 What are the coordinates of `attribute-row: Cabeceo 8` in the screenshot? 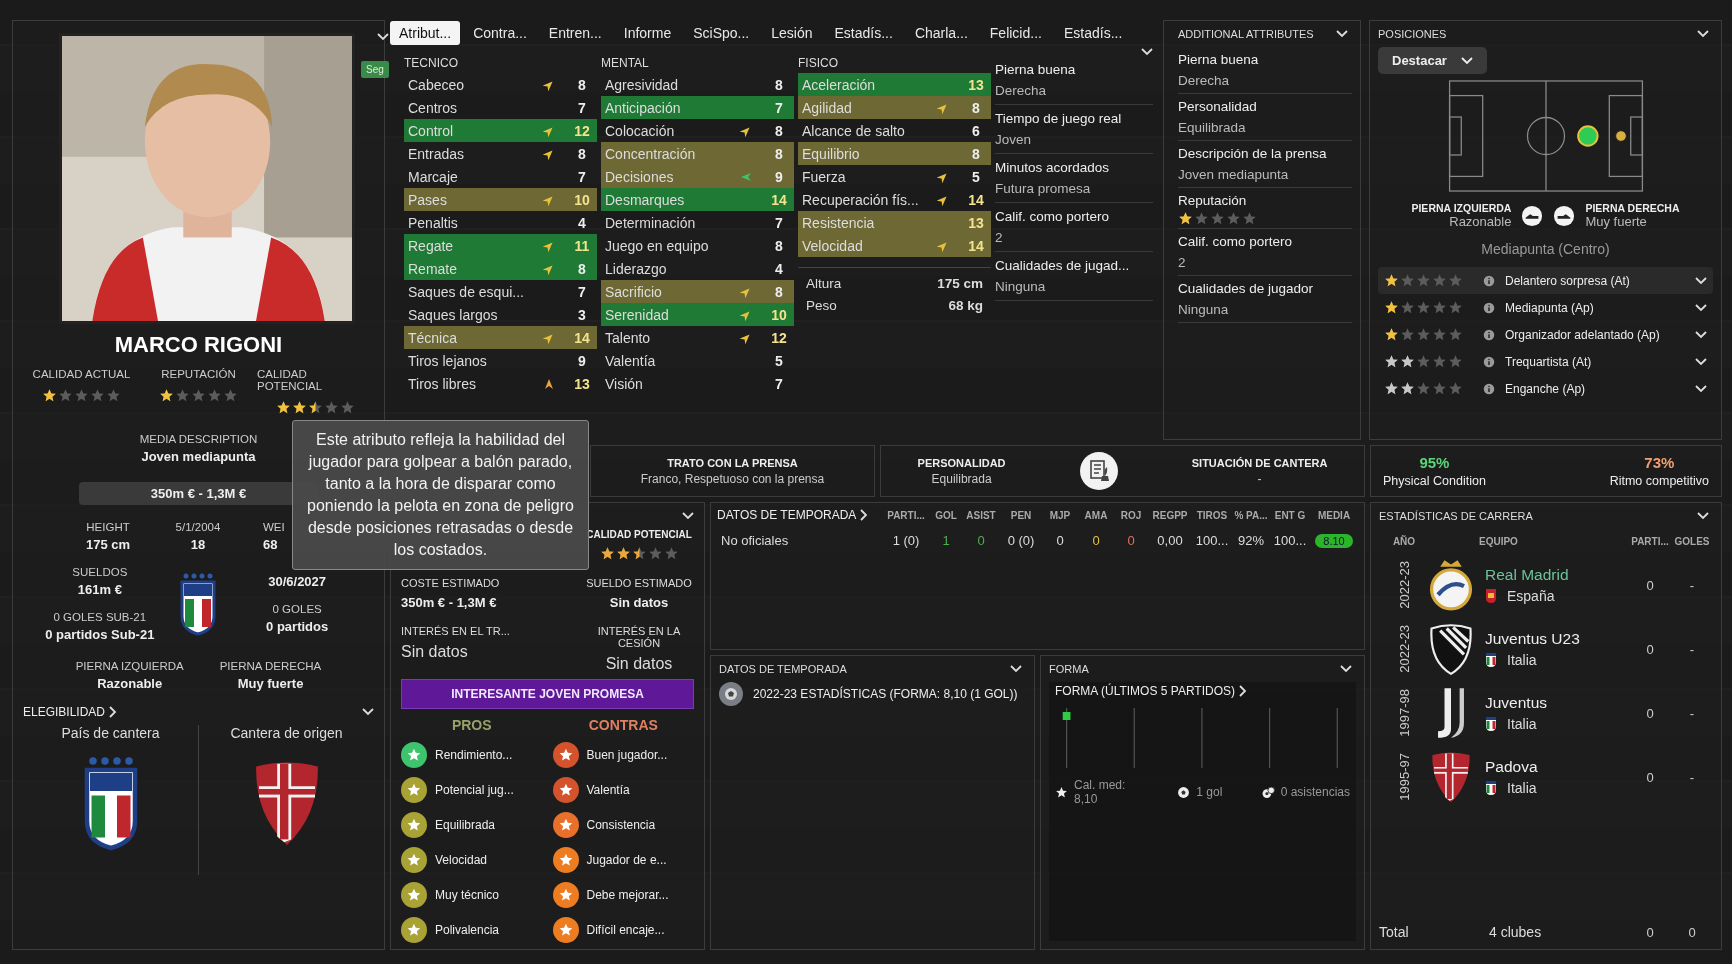 It's located at (500, 84).